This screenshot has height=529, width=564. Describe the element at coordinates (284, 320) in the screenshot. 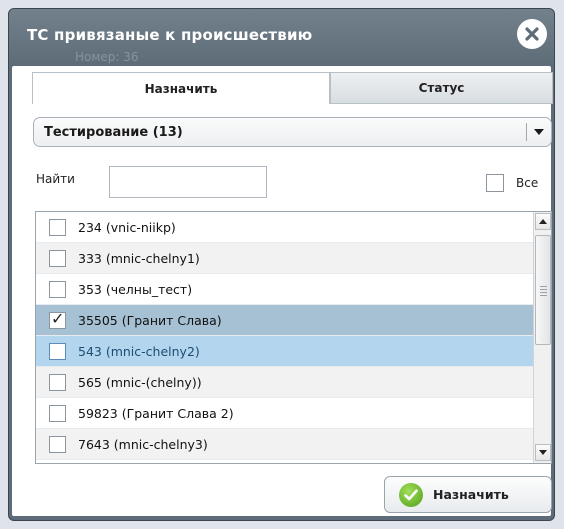

I see `list-item-selected: ✓ 35505 (Гранит Слава)` at that location.